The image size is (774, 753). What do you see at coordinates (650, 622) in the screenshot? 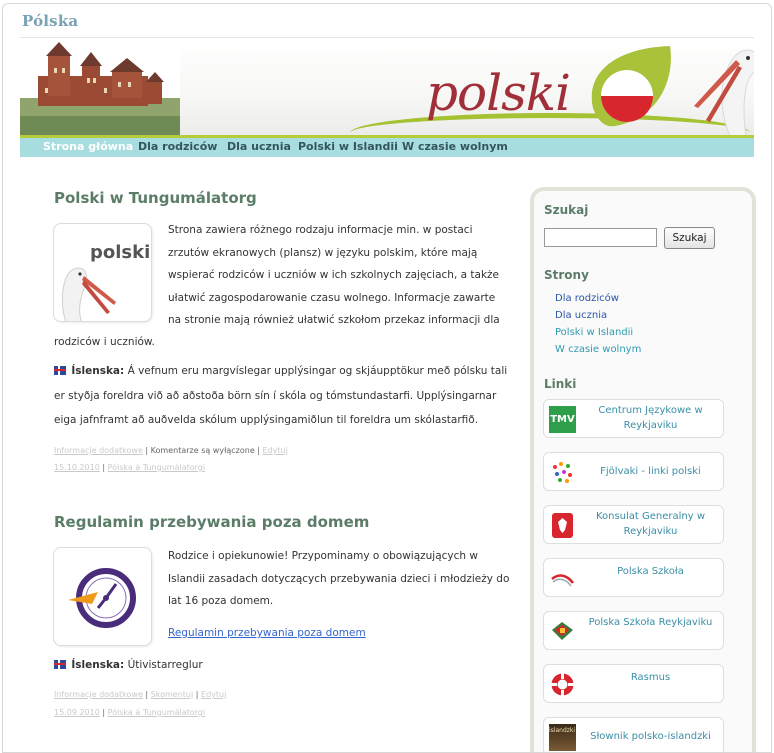
I see `link-label: Polska Szkoła Reykjaviku` at bounding box center [650, 622].